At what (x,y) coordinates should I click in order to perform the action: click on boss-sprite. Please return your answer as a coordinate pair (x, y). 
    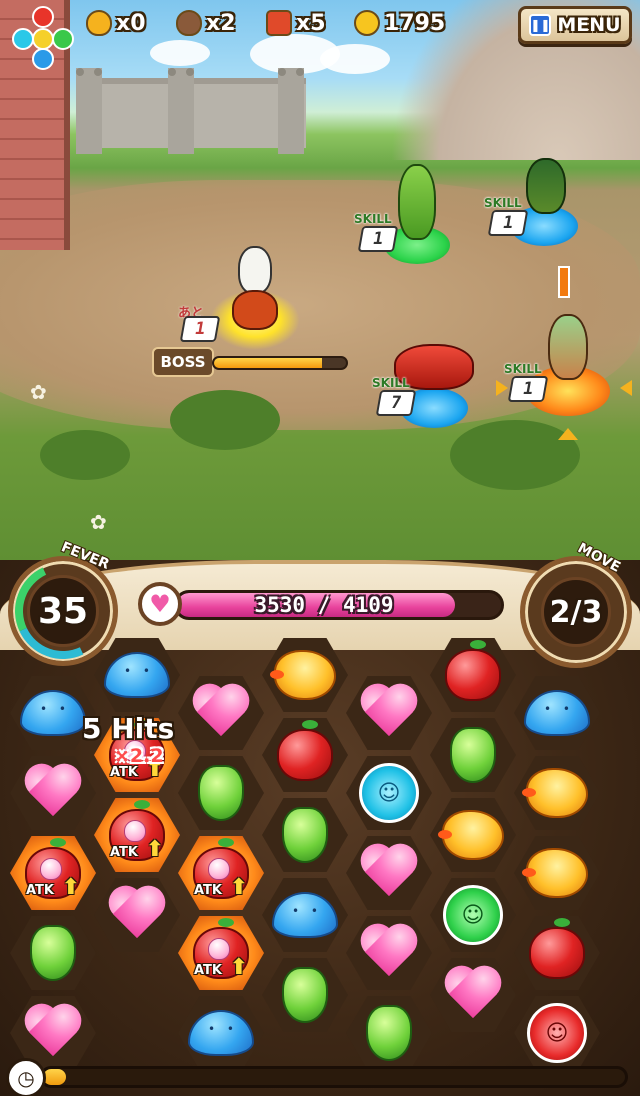
    Looking at the image, I should click on (255, 270).